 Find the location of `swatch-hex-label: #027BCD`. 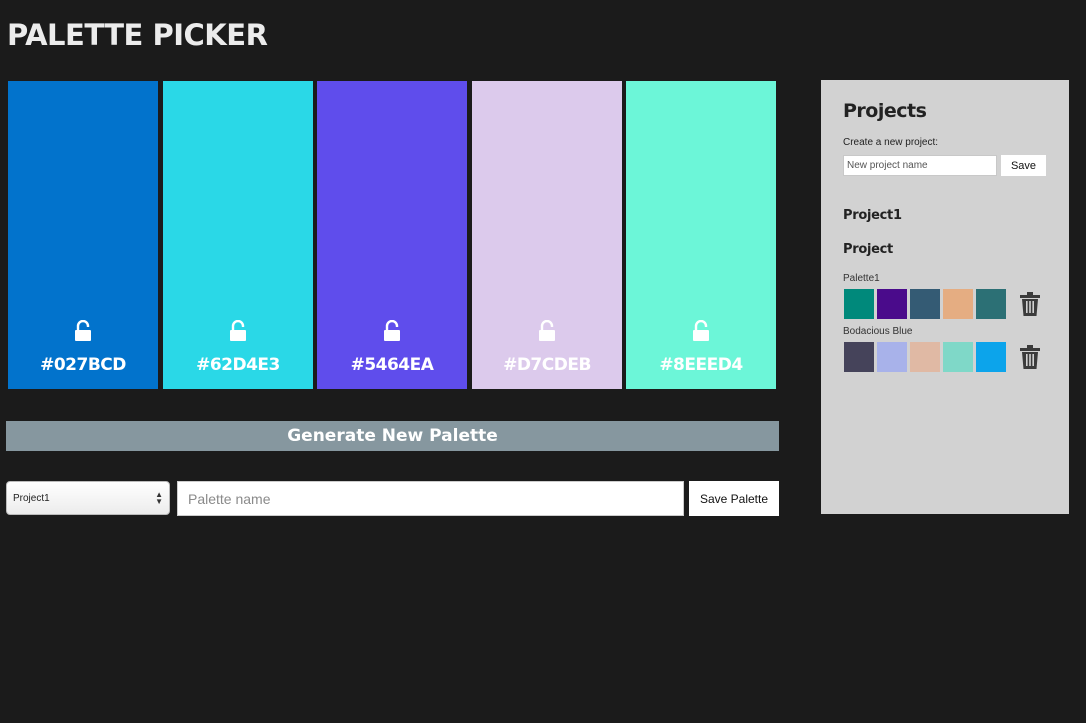

swatch-hex-label: #027BCD is located at coordinates (83, 365).